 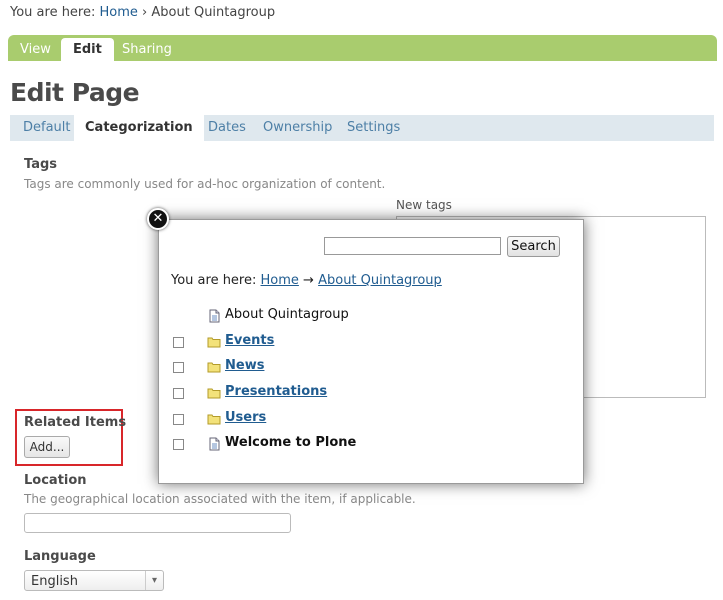 What do you see at coordinates (380, 280) in the screenshot?
I see `popup-breadcrumb-current-link: About Quintagroup` at bounding box center [380, 280].